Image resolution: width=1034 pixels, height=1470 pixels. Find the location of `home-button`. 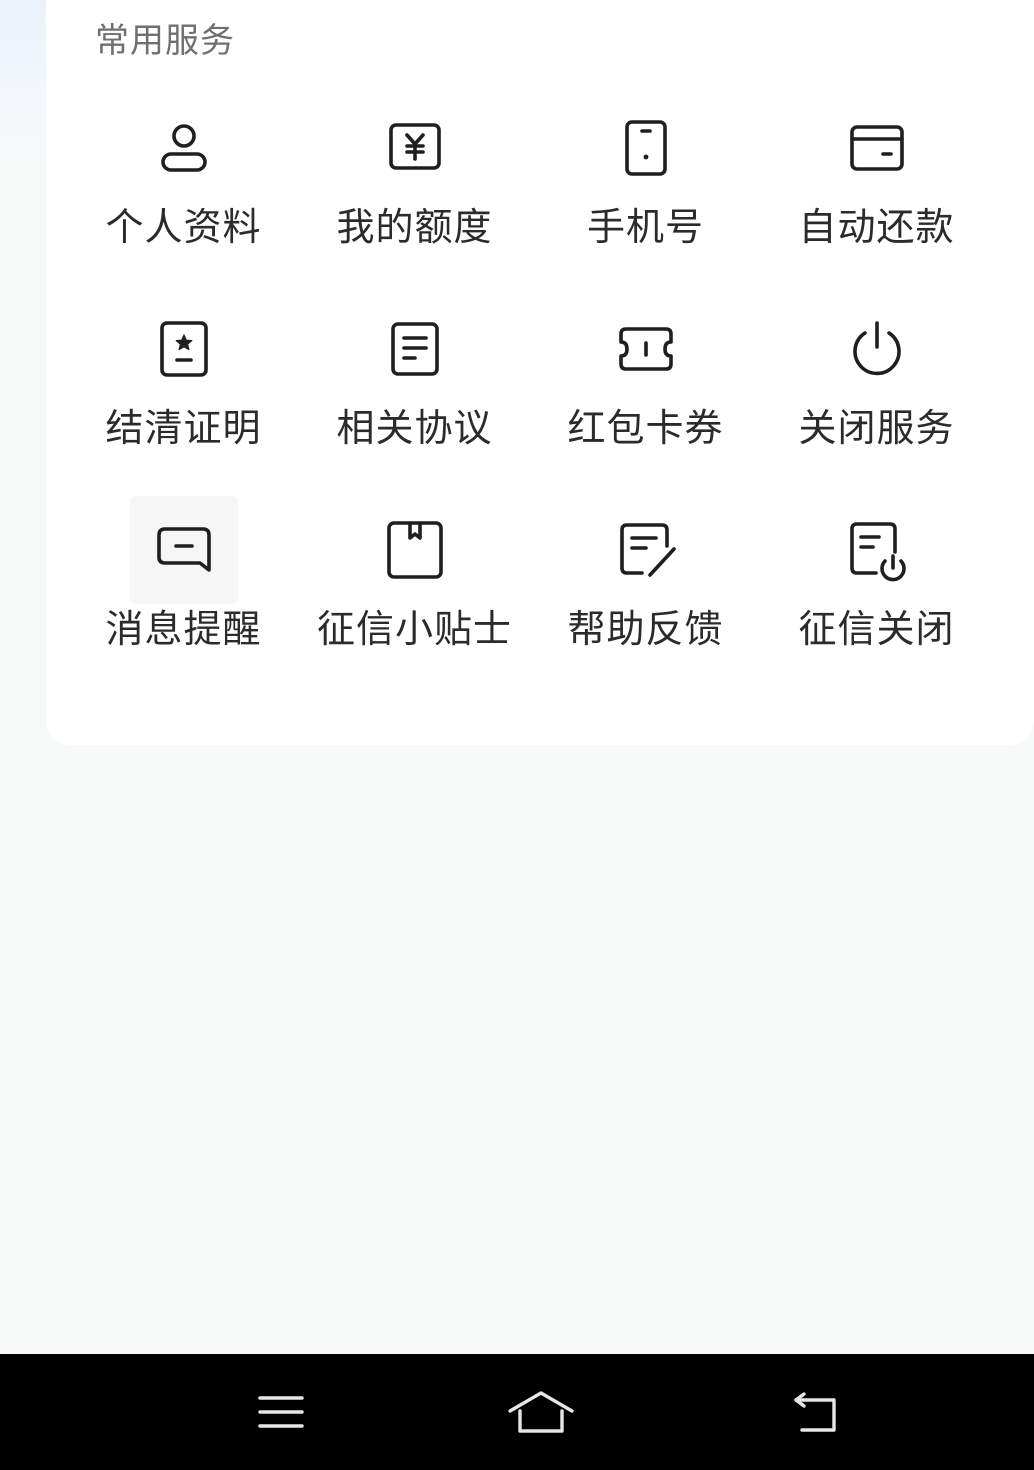

home-button is located at coordinates (541, 1412).